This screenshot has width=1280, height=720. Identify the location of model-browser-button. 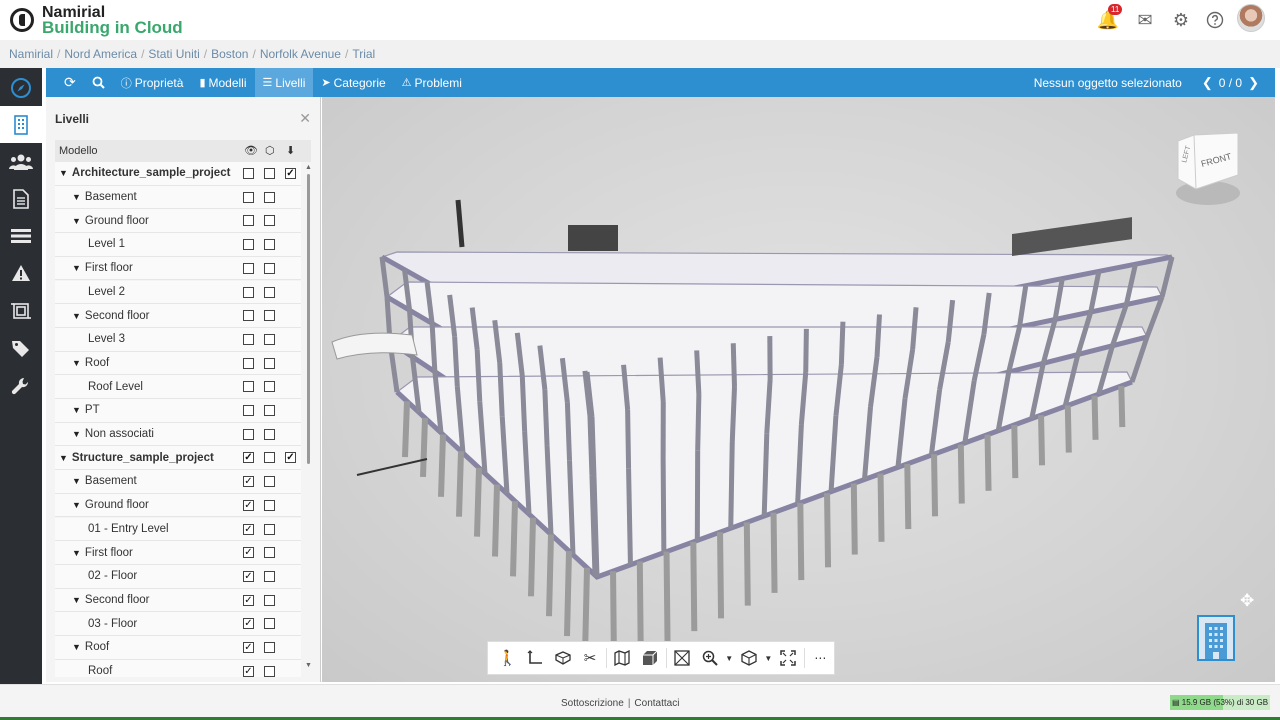
(1216, 638).